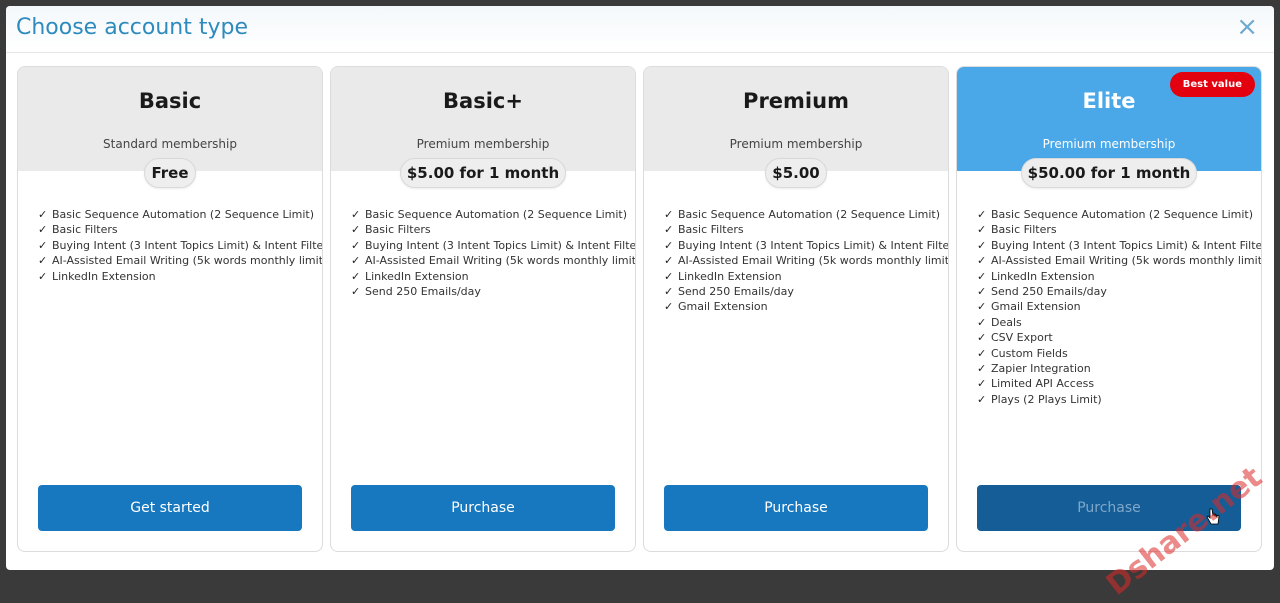 This screenshot has width=1280, height=603. What do you see at coordinates (1041, 368) in the screenshot?
I see `feature-label: Zapier Integration` at bounding box center [1041, 368].